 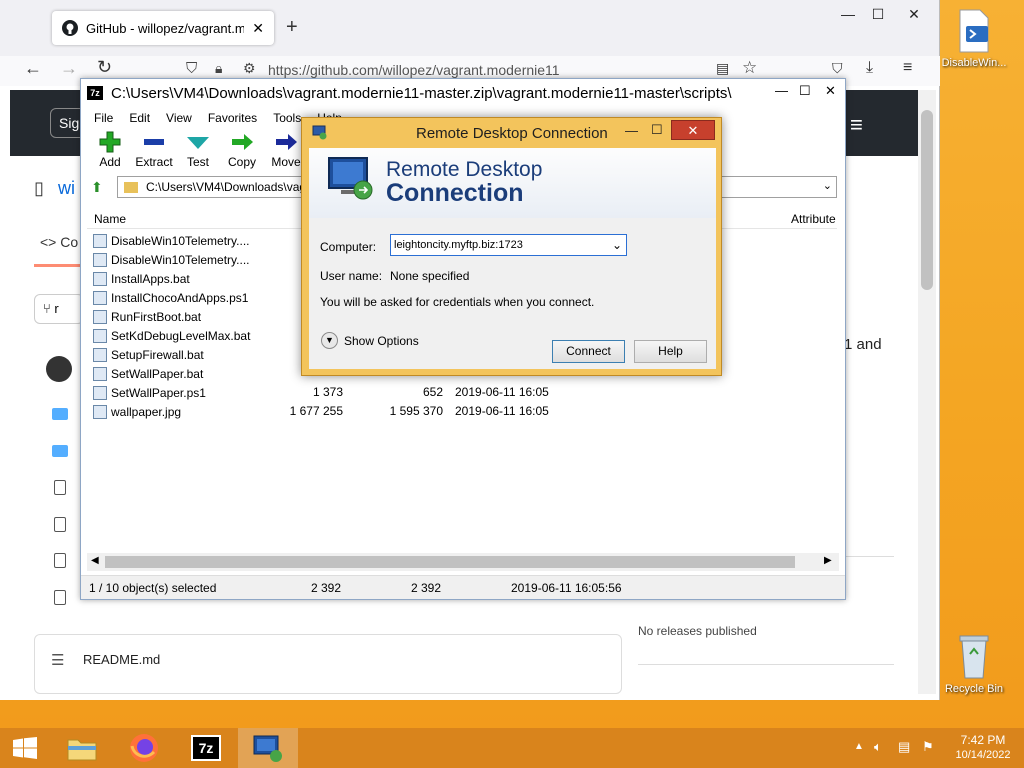 What do you see at coordinates (241, 162) in the screenshot?
I see `tool-label: Copy` at bounding box center [241, 162].